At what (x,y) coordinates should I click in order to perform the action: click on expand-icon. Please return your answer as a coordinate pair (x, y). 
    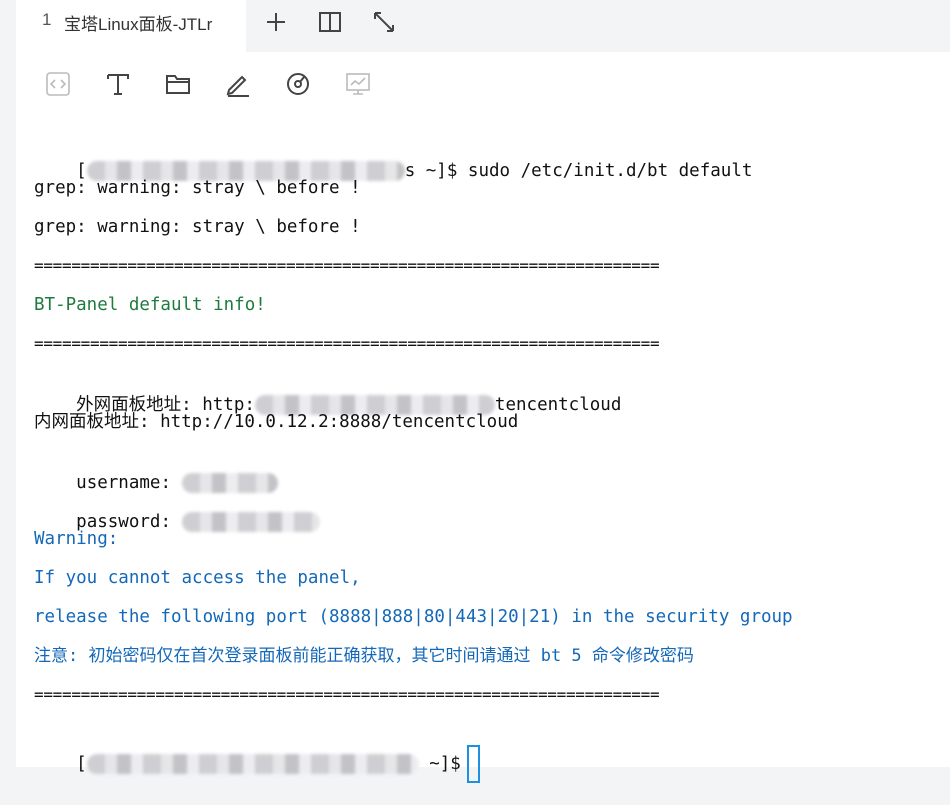
    Looking at the image, I should click on (384, 22).